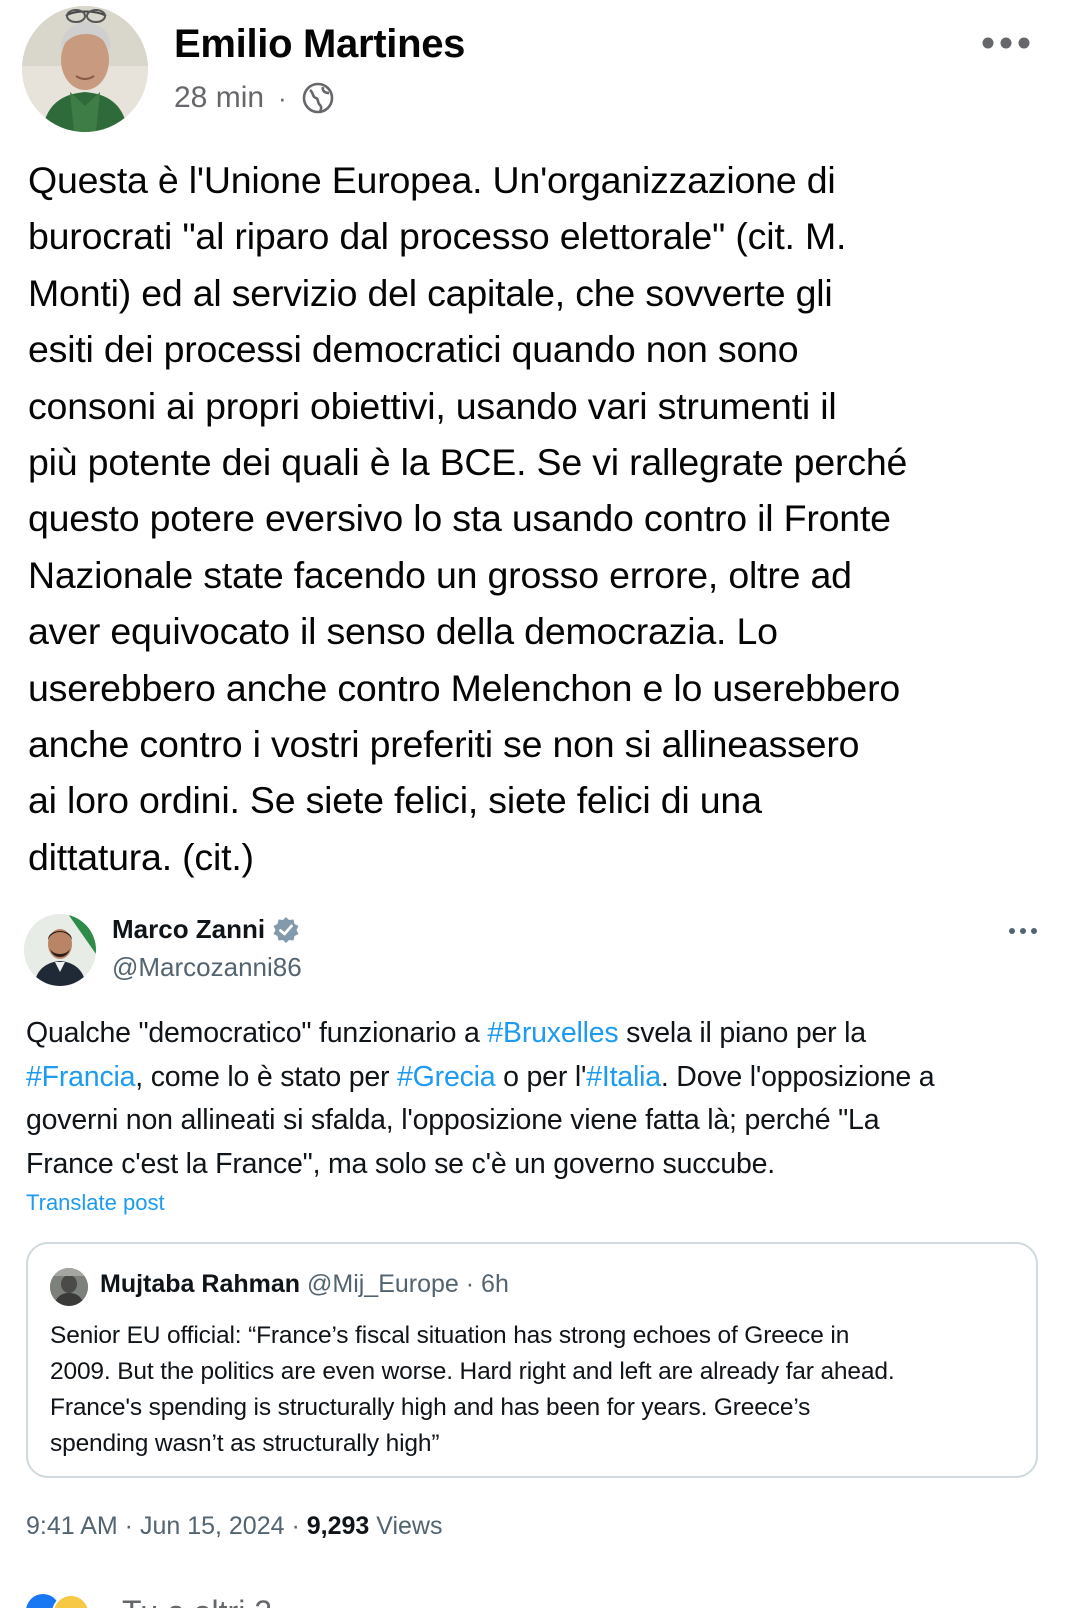 The height and width of the screenshot is (1608, 1080). What do you see at coordinates (383, 1284) in the screenshot?
I see `quoted-author-handle: @Mij_Europe` at bounding box center [383, 1284].